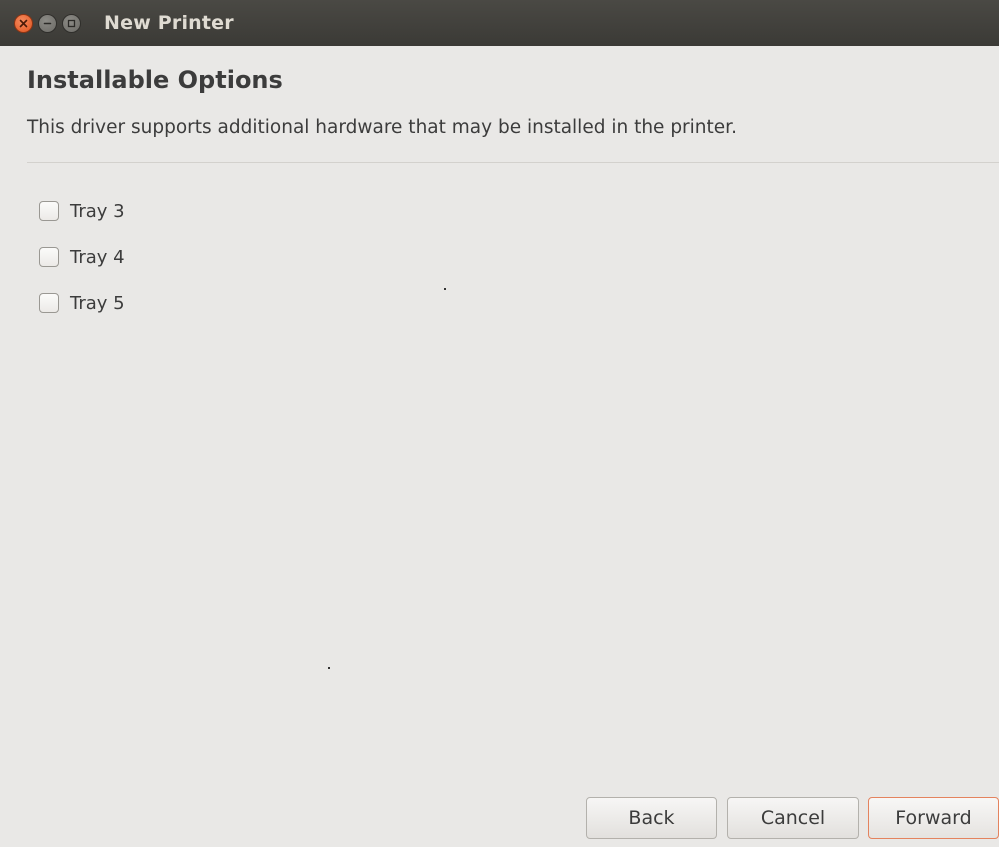  Describe the element at coordinates (49, 303) in the screenshot. I see `tray-5-checkbox` at that location.